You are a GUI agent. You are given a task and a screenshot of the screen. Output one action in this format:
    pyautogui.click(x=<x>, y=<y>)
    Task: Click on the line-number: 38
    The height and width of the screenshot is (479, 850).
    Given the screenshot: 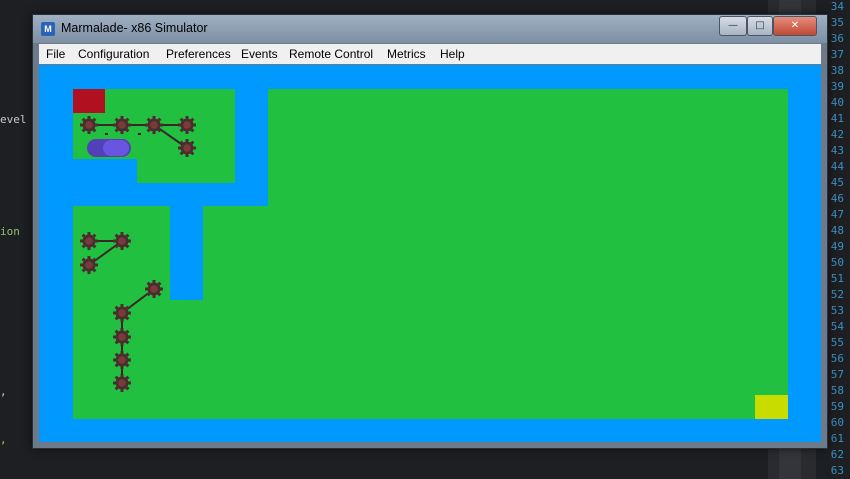 What is the action you would take?
    pyautogui.click(x=837, y=70)
    